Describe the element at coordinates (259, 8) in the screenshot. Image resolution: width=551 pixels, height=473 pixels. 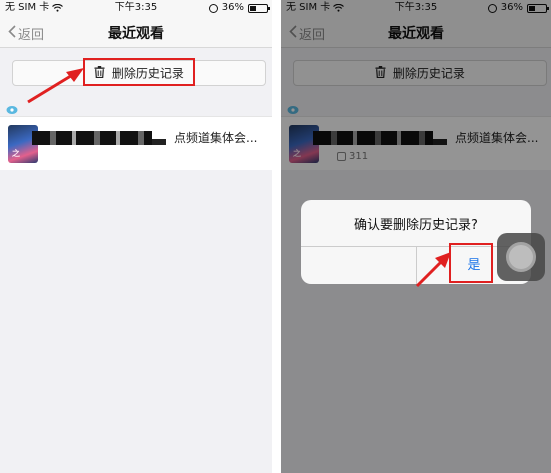
I see `battery-icon` at that location.